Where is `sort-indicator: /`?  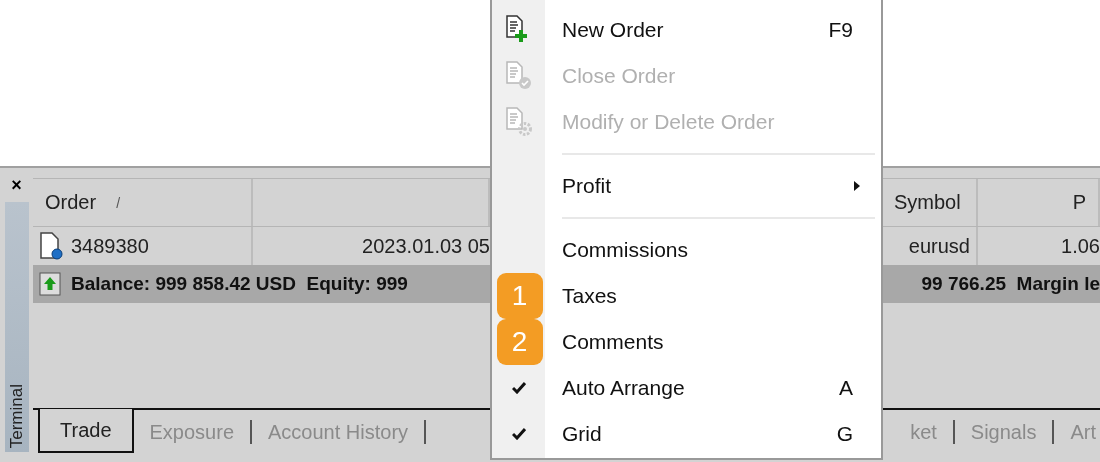 sort-indicator: / is located at coordinates (118, 202).